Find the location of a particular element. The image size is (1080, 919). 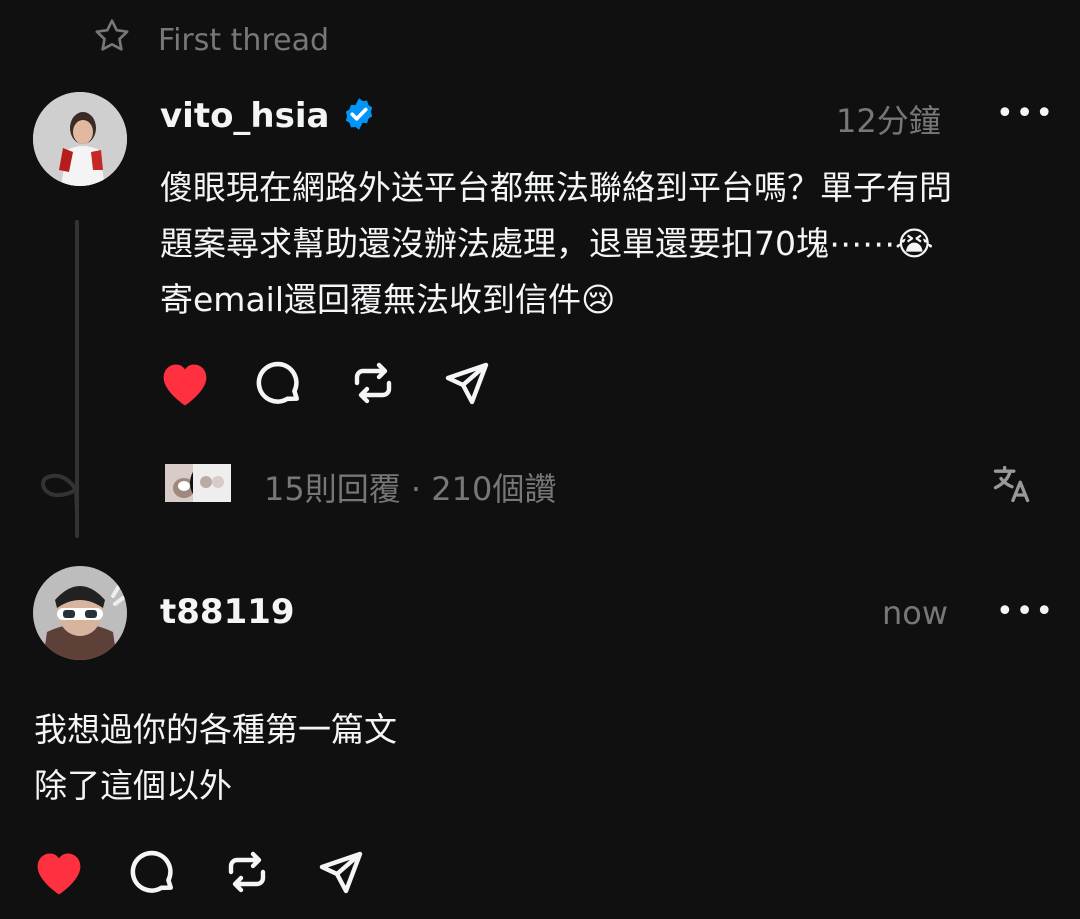

reply-more-options-icon: ••• is located at coordinates (1025, 611).